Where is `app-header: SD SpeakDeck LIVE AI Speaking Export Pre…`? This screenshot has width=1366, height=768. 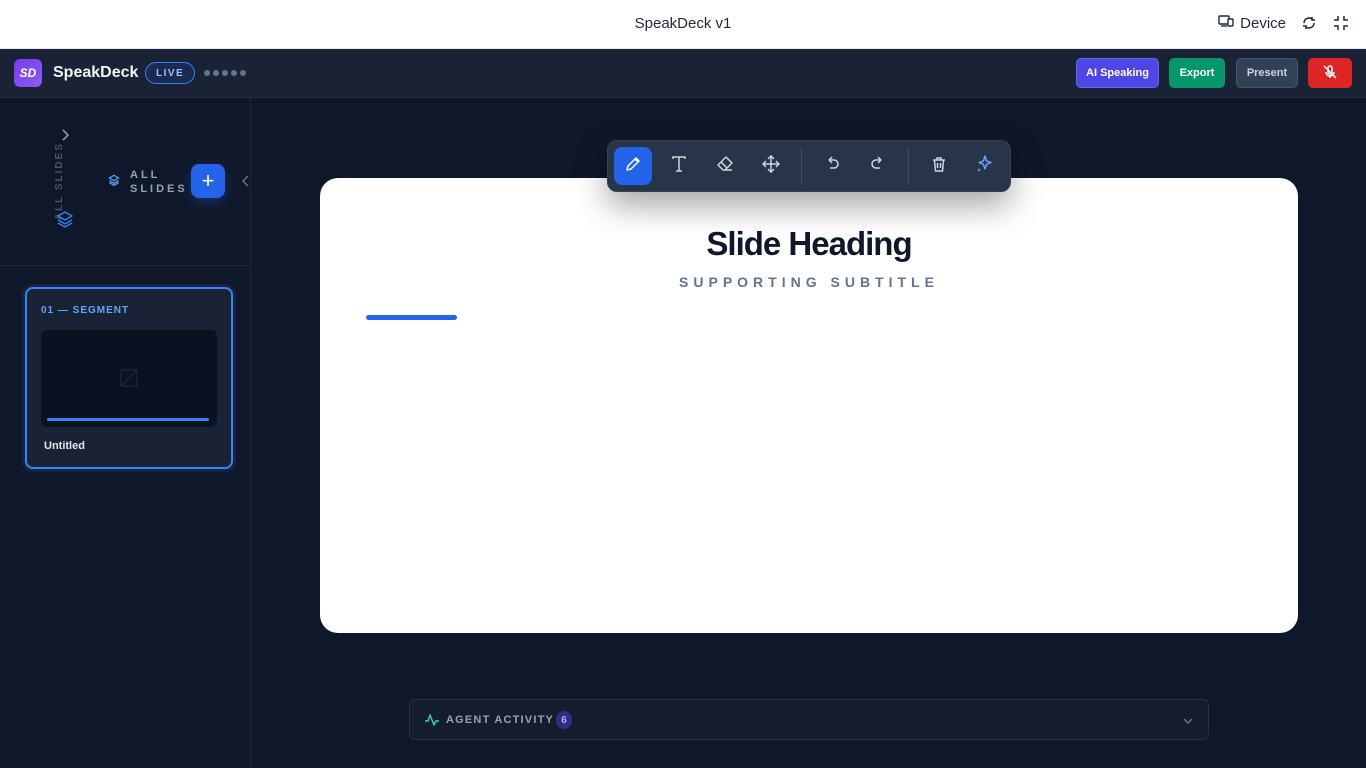 app-header: SD SpeakDeck LIVE AI Speaking Export Pre… is located at coordinates (683, 73).